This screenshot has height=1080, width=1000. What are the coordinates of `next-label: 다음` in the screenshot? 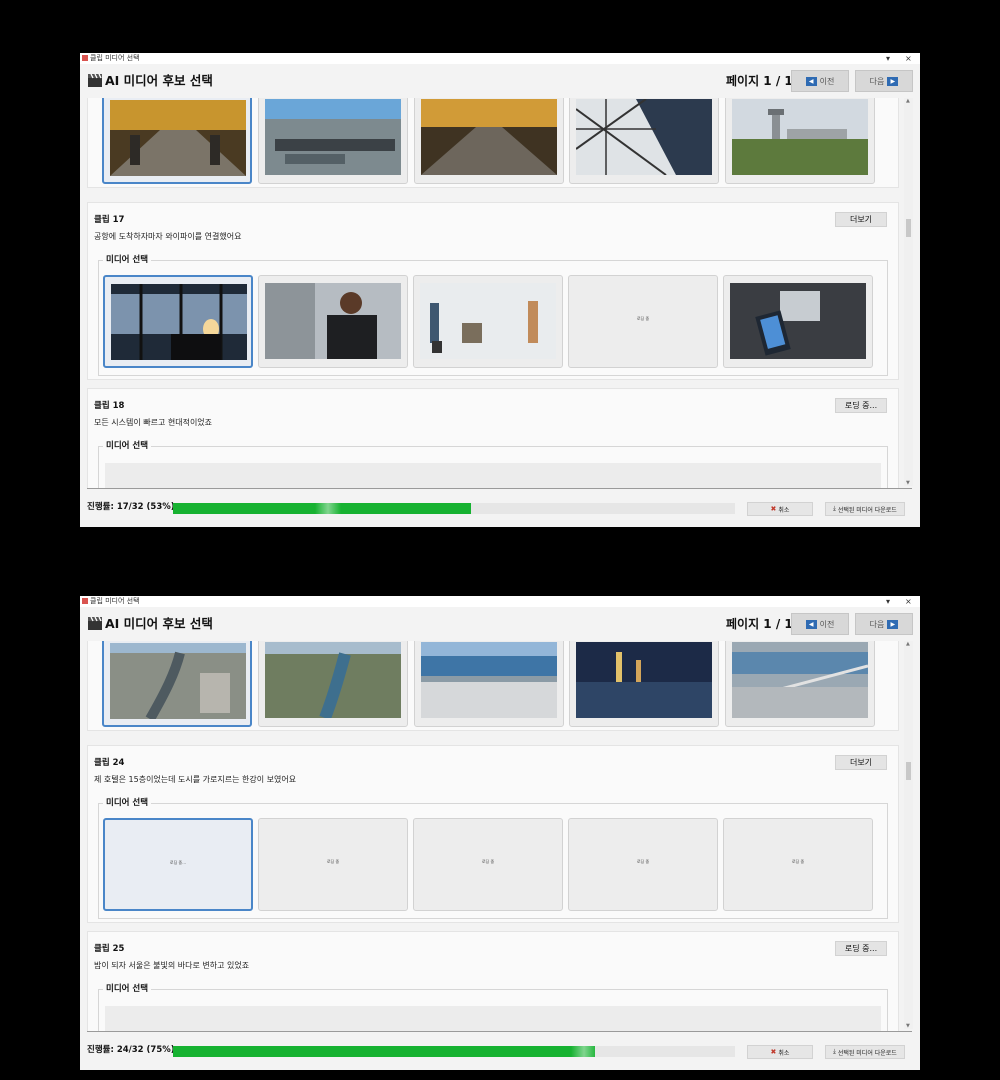 It's located at (877, 81).